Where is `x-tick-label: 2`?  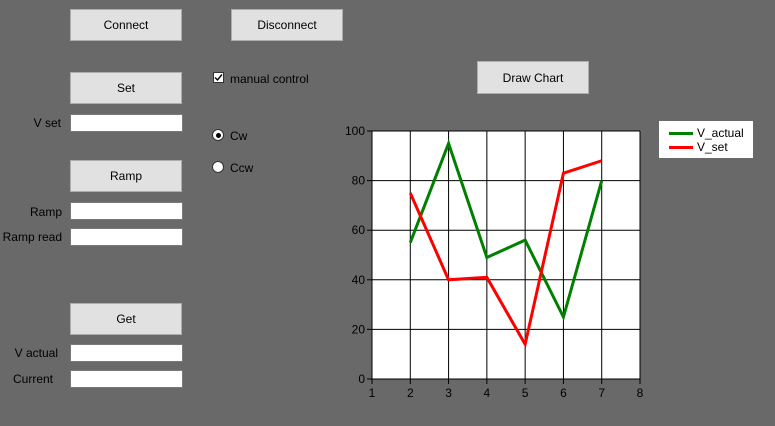 x-tick-label: 2 is located at coordinates (410, 393).